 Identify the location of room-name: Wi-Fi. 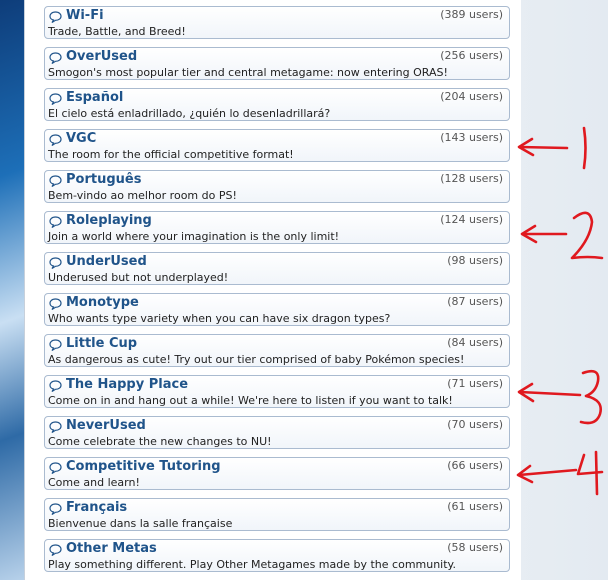
(85, 15).